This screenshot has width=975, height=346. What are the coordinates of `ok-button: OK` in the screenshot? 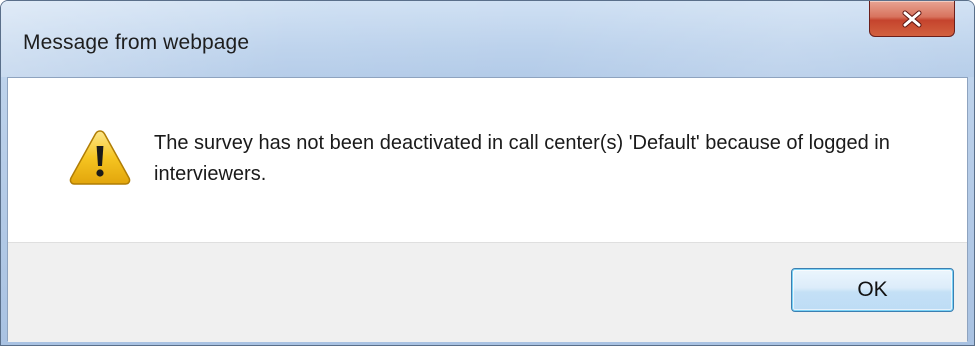 It's located at (872, 290).